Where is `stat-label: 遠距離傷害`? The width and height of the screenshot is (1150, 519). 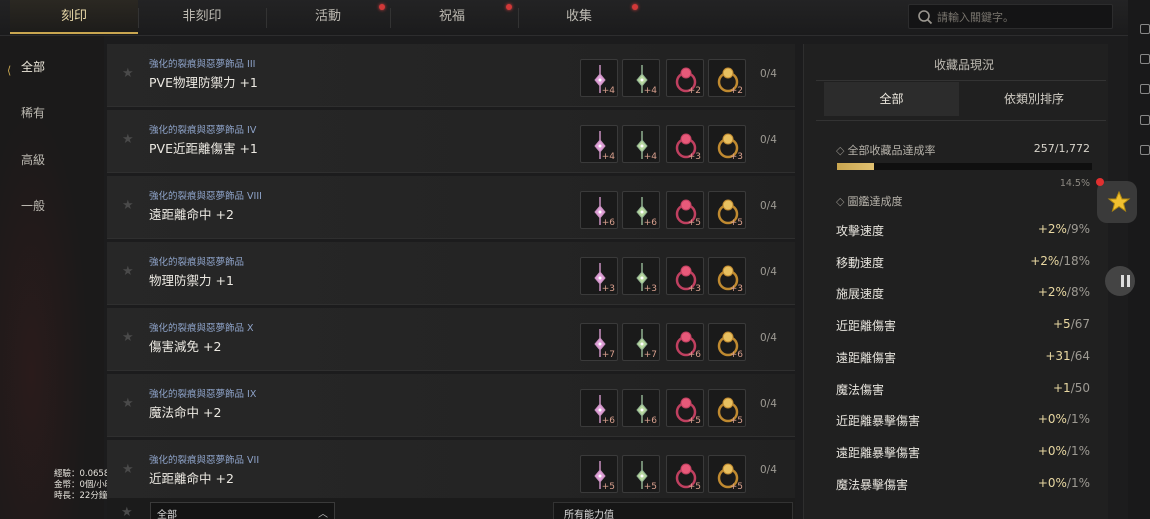
stat-label: 遠距離傷害 is located at coordinates (866, 357).